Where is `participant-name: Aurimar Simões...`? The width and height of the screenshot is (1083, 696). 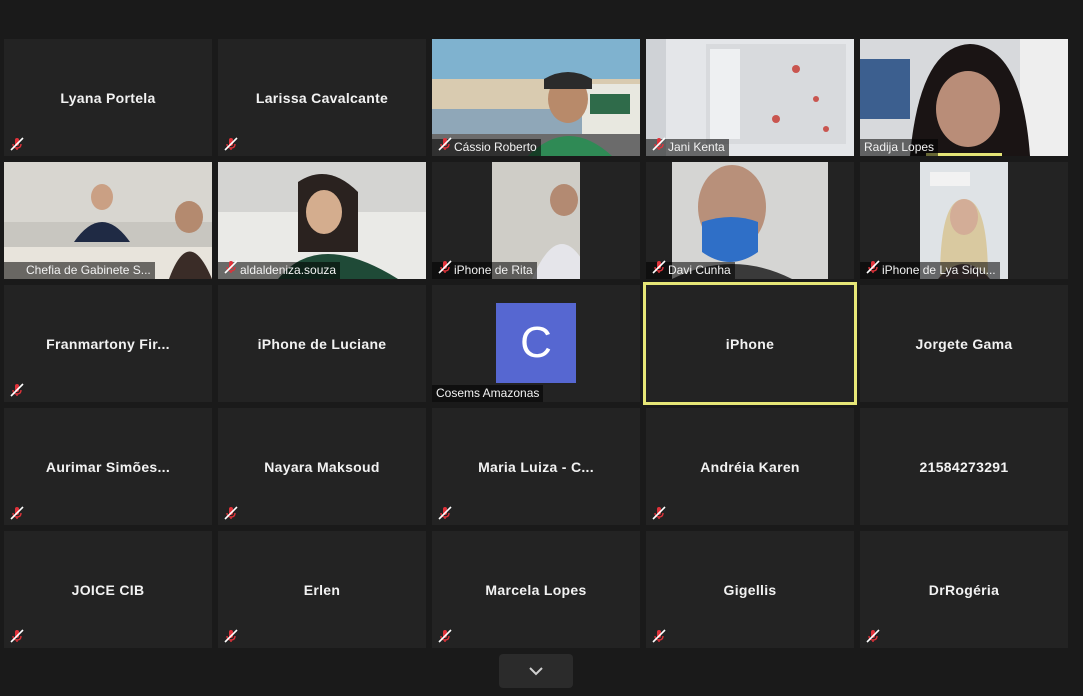 participant-name: Aurimar Simões... is located at coordinates (108, 466).